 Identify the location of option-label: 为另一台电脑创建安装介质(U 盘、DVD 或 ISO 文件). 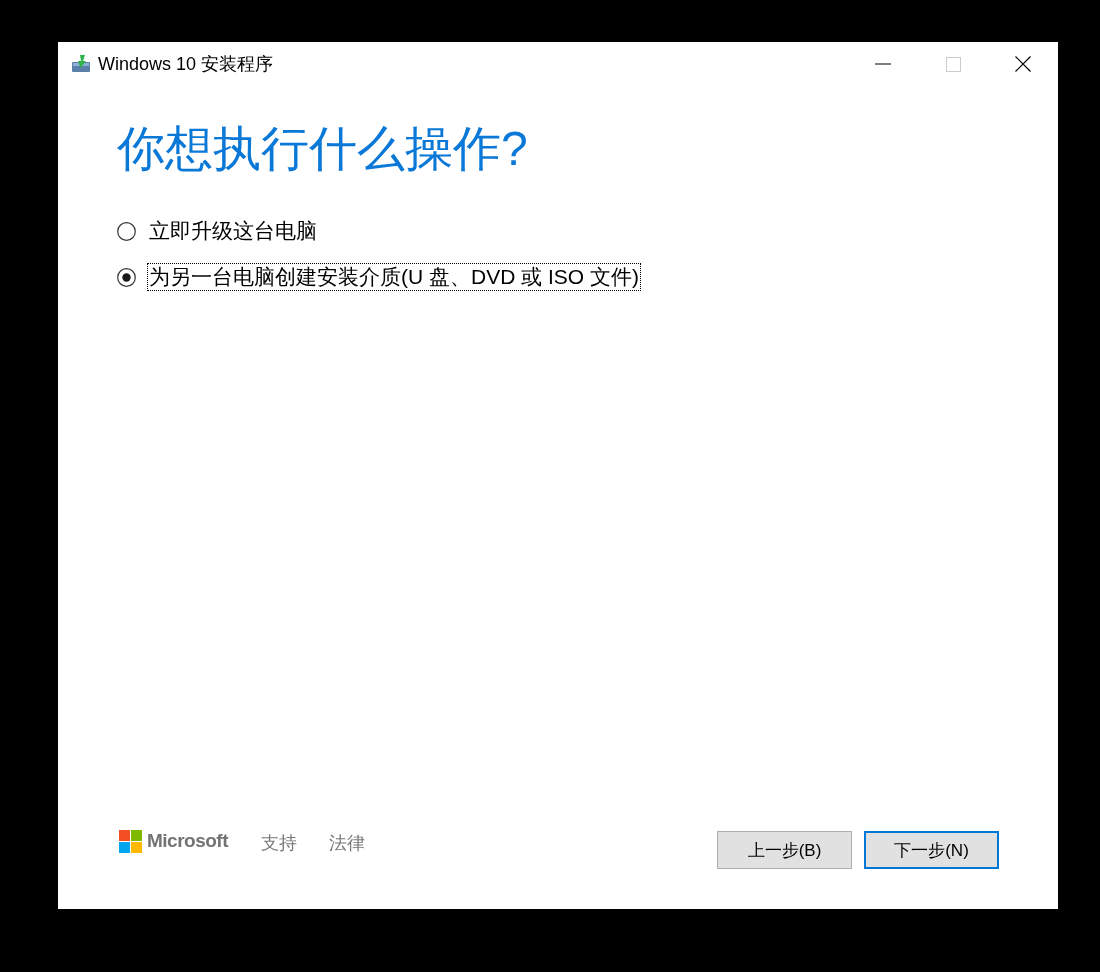
(394, 277).